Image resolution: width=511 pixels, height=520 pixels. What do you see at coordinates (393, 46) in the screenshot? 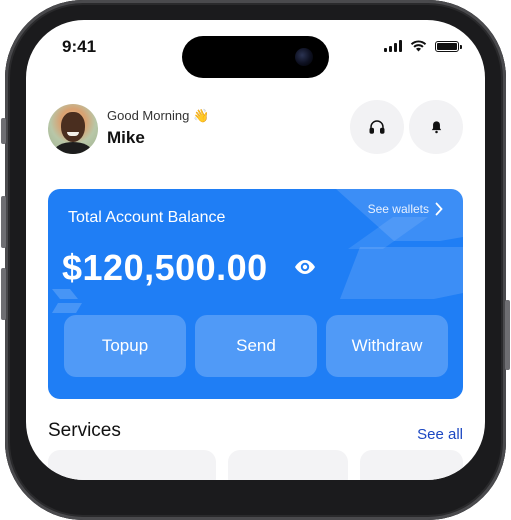
I see `cellular-signal-icon` at bounding box center [393, 46].